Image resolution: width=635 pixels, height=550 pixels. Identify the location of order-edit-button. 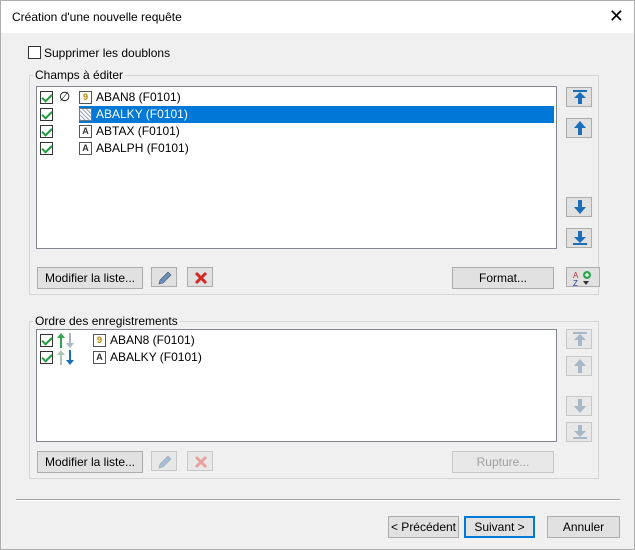
(164, 461).